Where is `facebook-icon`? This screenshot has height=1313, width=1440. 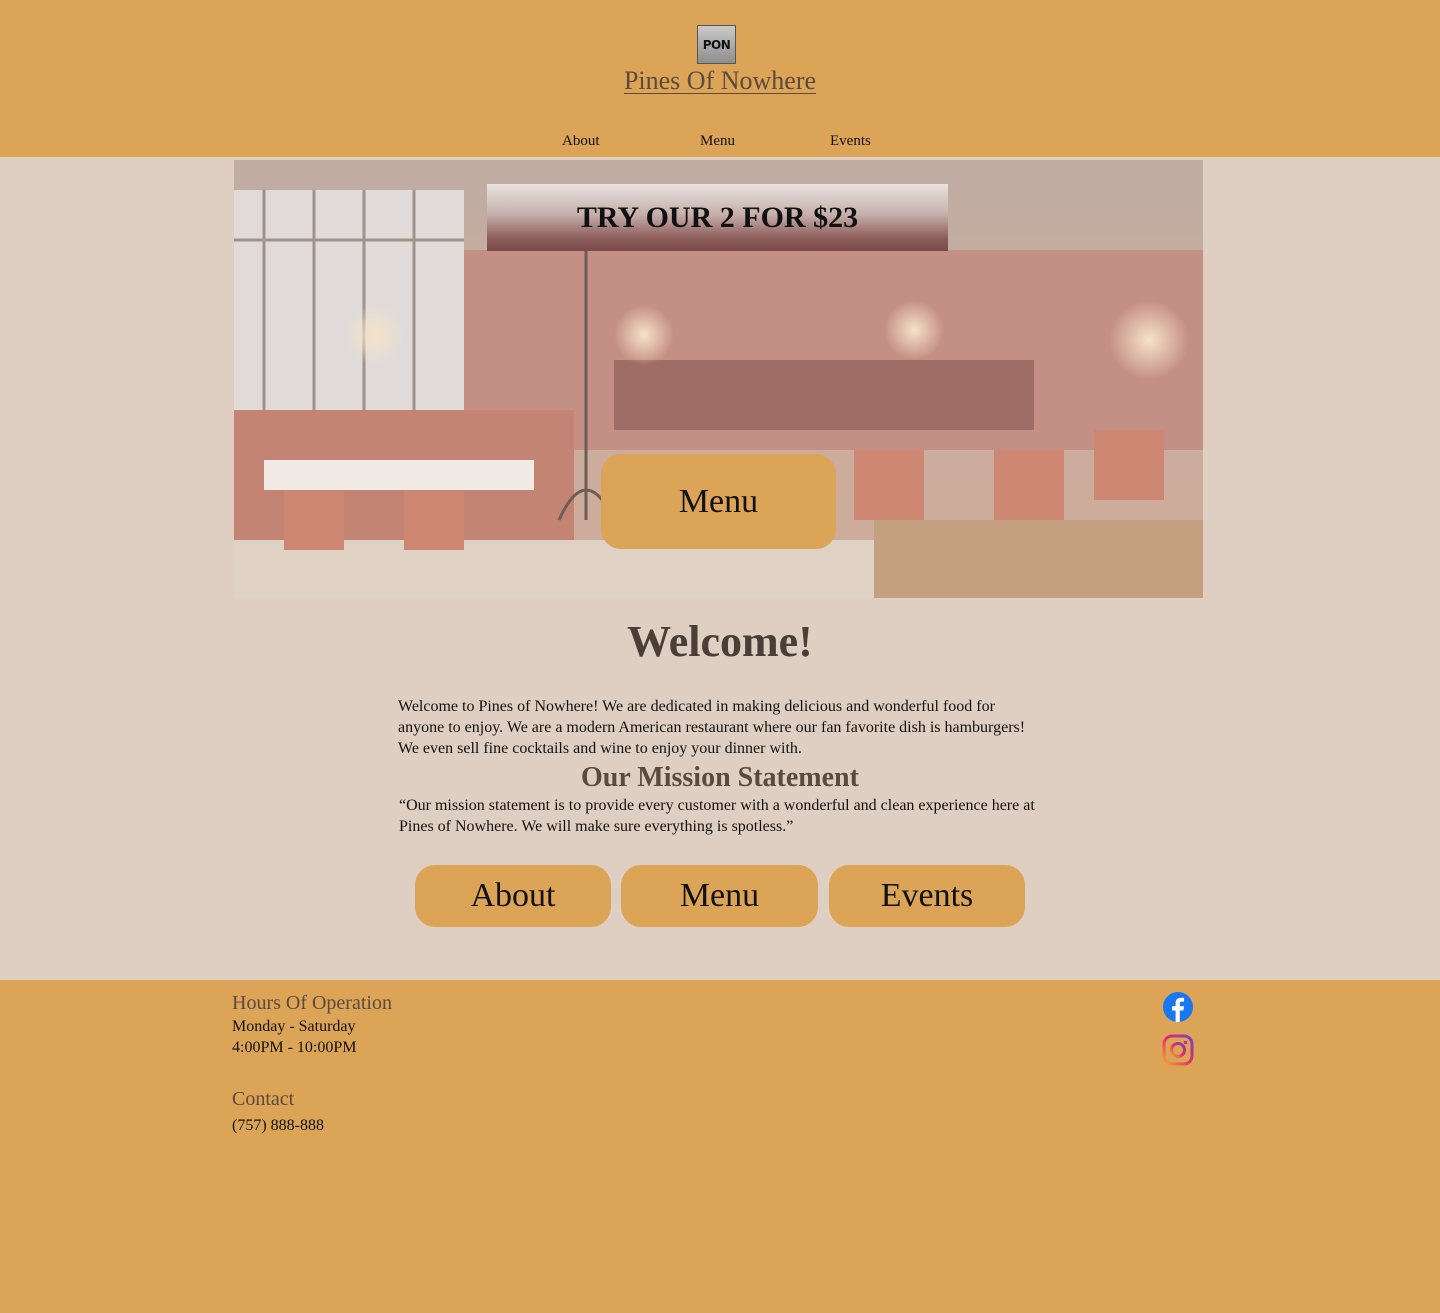
facebook-icon is located at coordinates (1178, 1007).